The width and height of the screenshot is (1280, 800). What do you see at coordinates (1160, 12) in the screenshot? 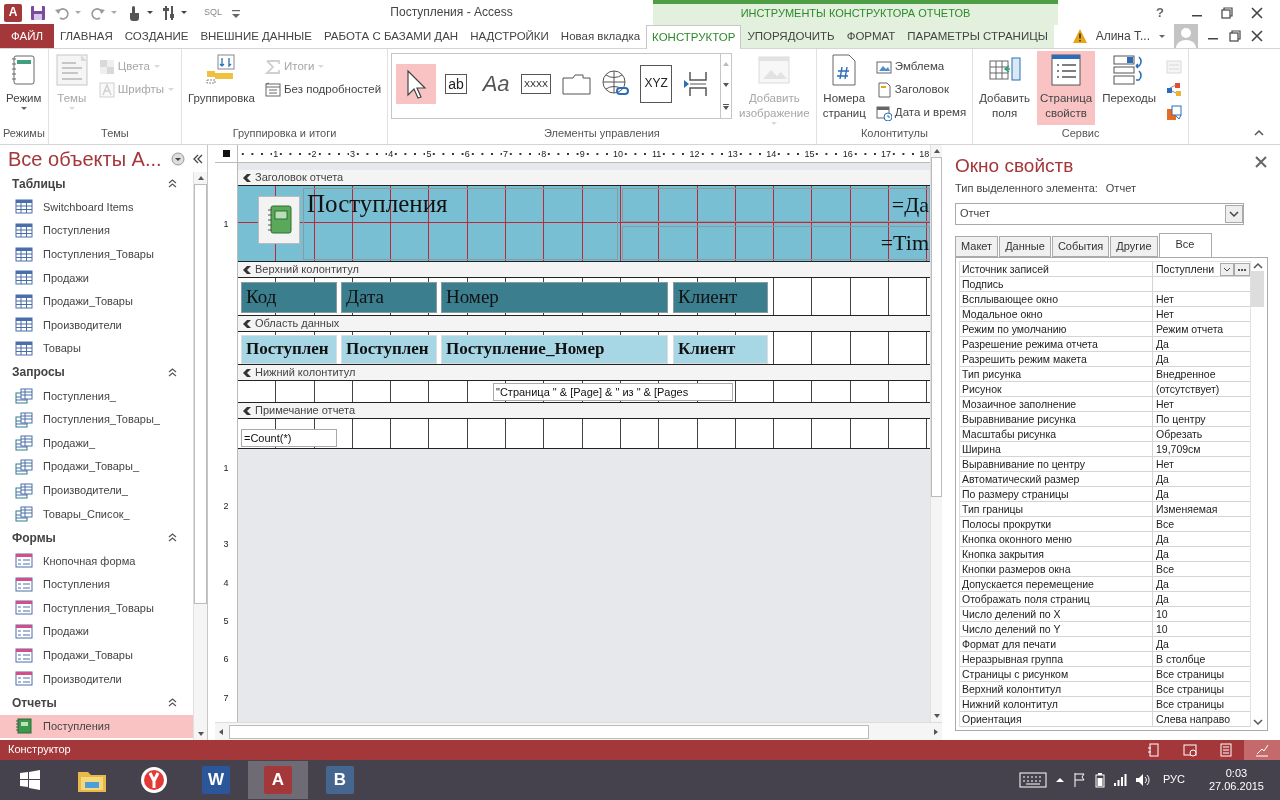
I see `help-button: ?` at bounding box center [1160, 12].